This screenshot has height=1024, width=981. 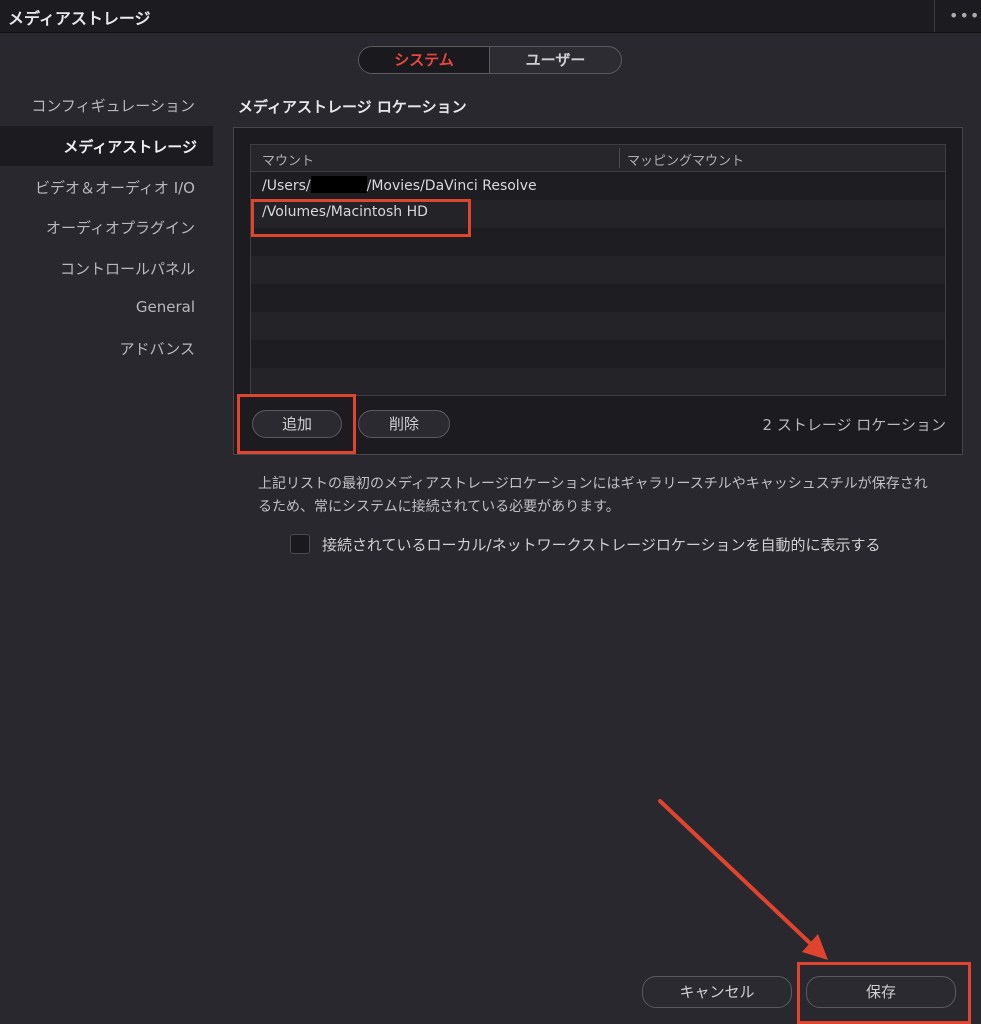 I want to click on annotation-arrow-icon, so click(x=743, y=879).